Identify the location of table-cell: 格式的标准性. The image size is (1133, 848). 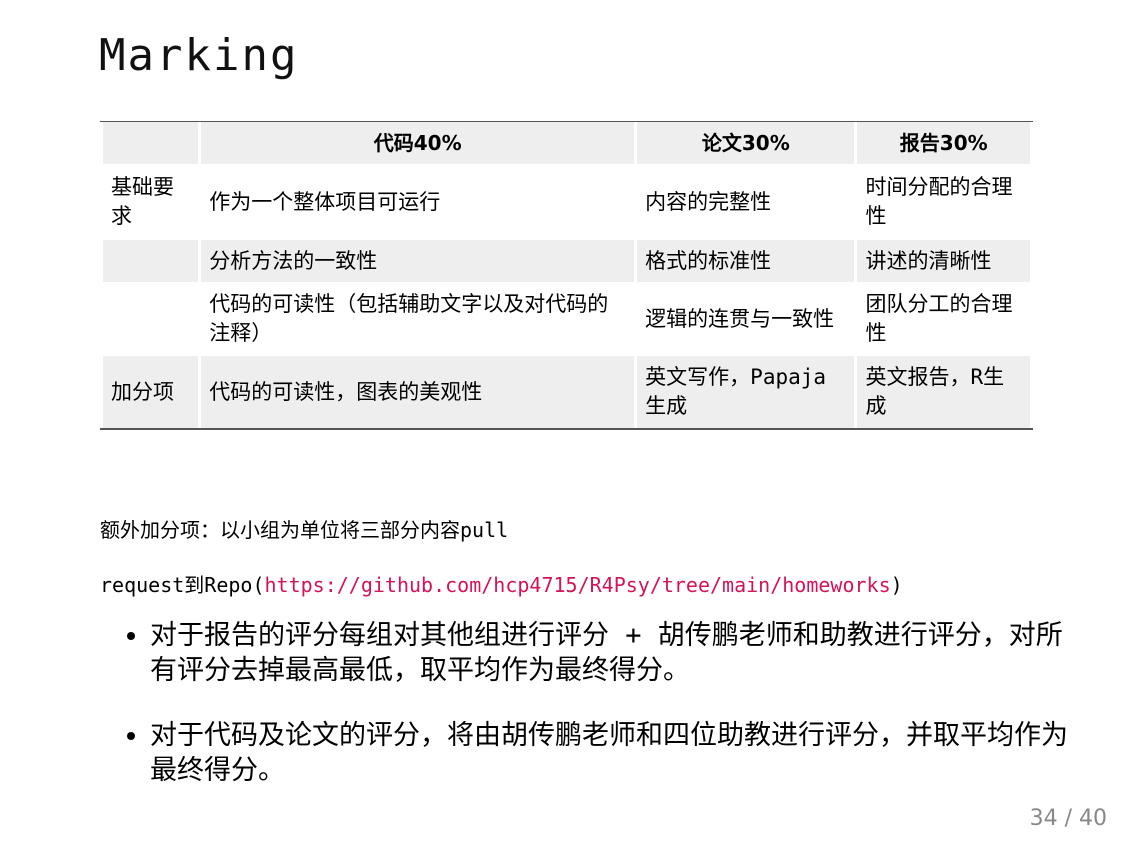
(746, 261).